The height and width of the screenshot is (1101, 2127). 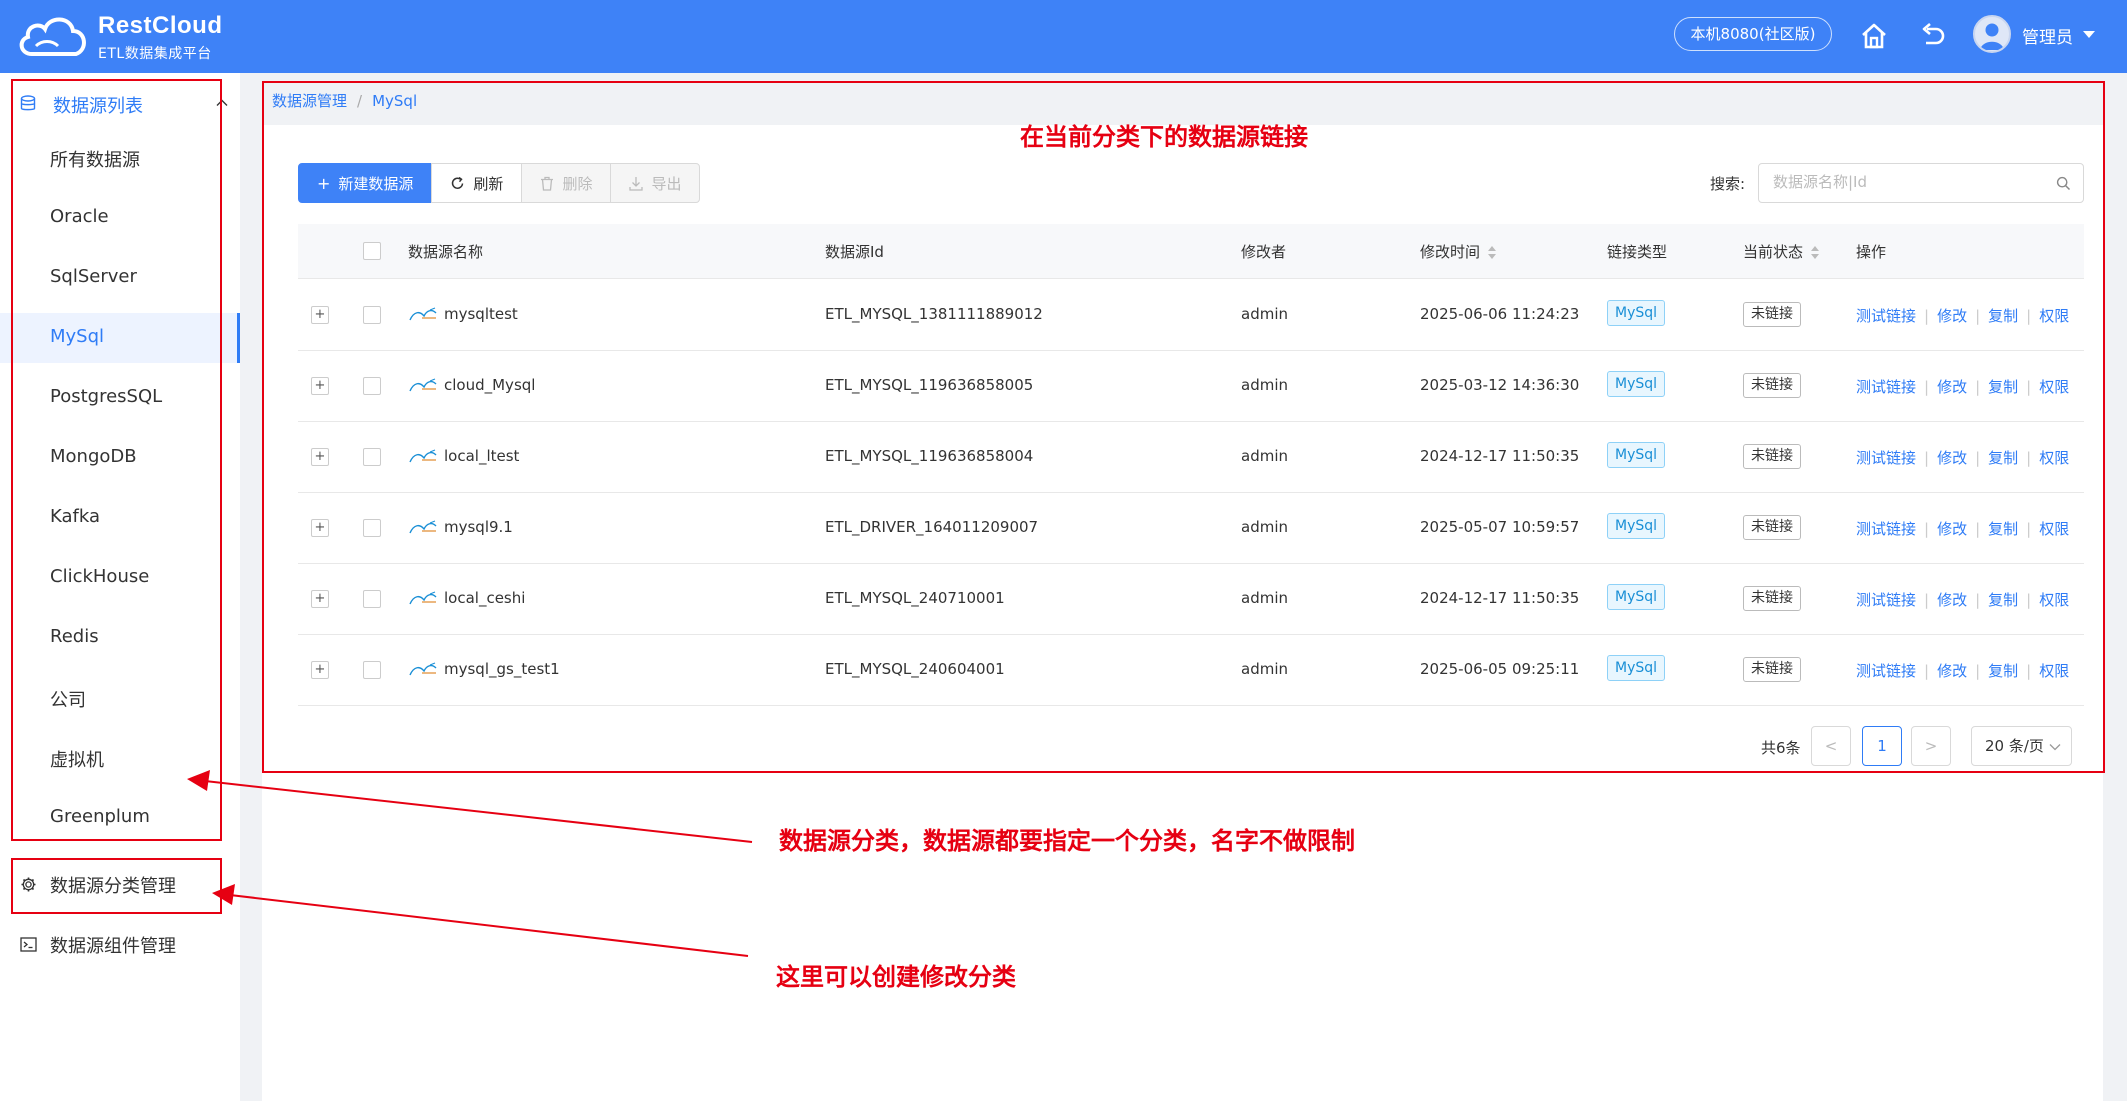 I want to click on host-selector: 本机8080(社区版), so click(x=1753, y=34).